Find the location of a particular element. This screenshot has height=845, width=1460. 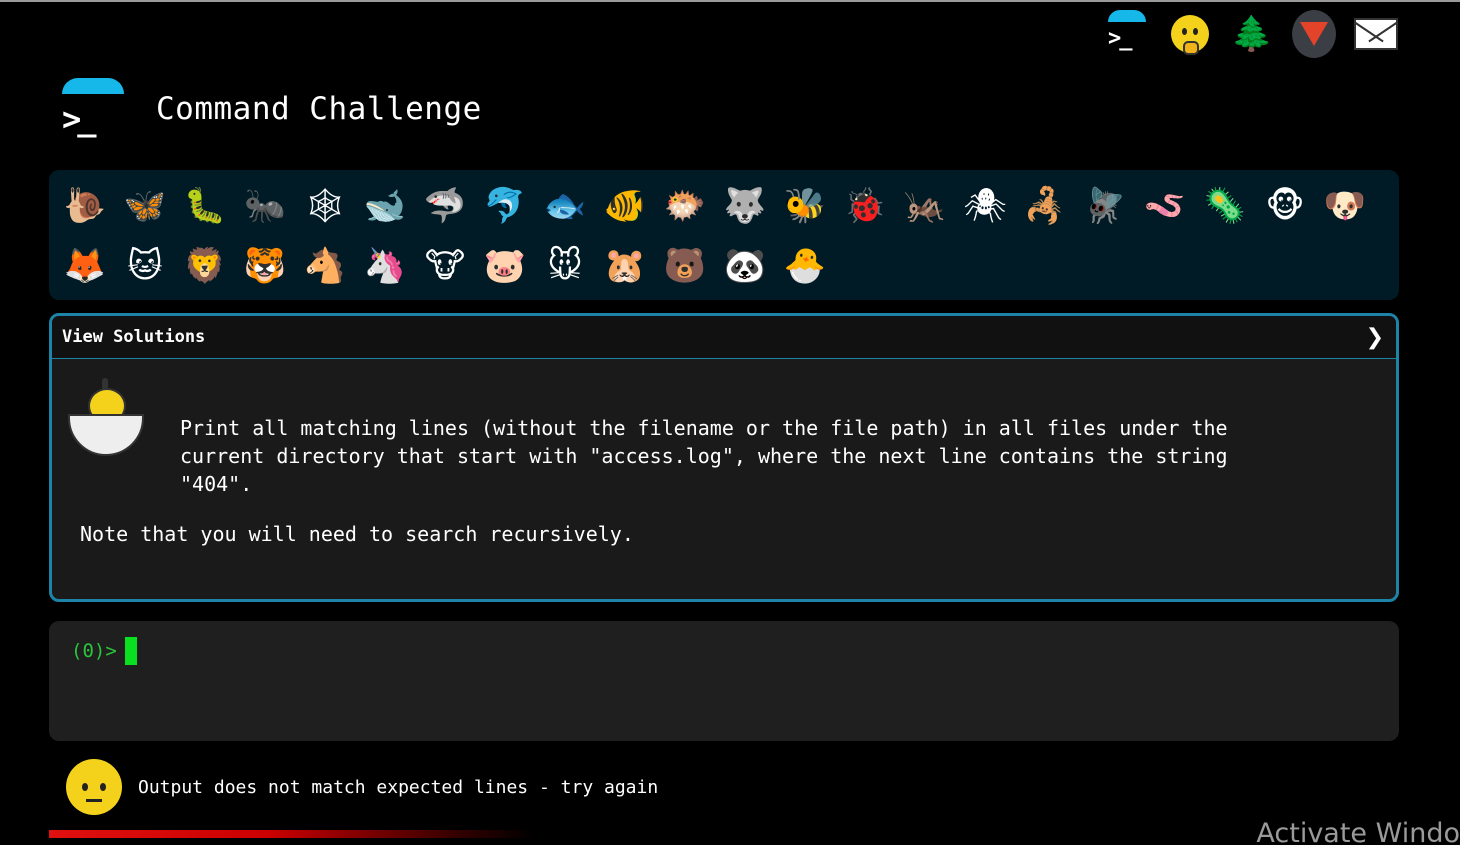

fly-icon: 🪰 is located at coordinates (1105, 206).